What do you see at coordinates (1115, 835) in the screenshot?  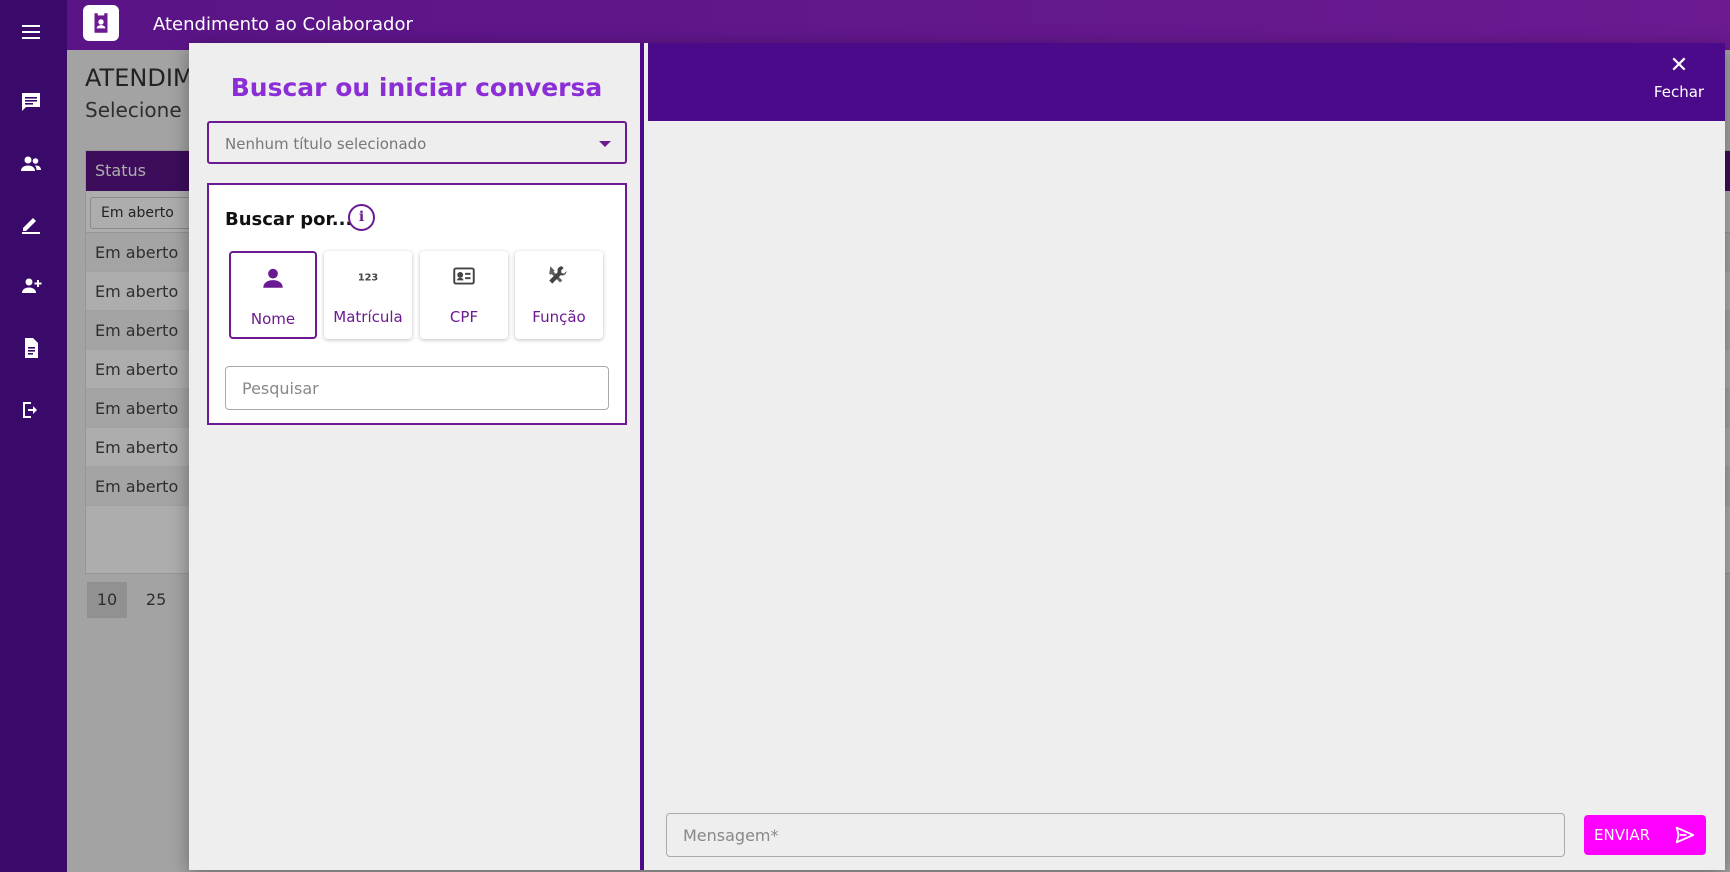 I see `message-input` at bounding box center [1115, 835].